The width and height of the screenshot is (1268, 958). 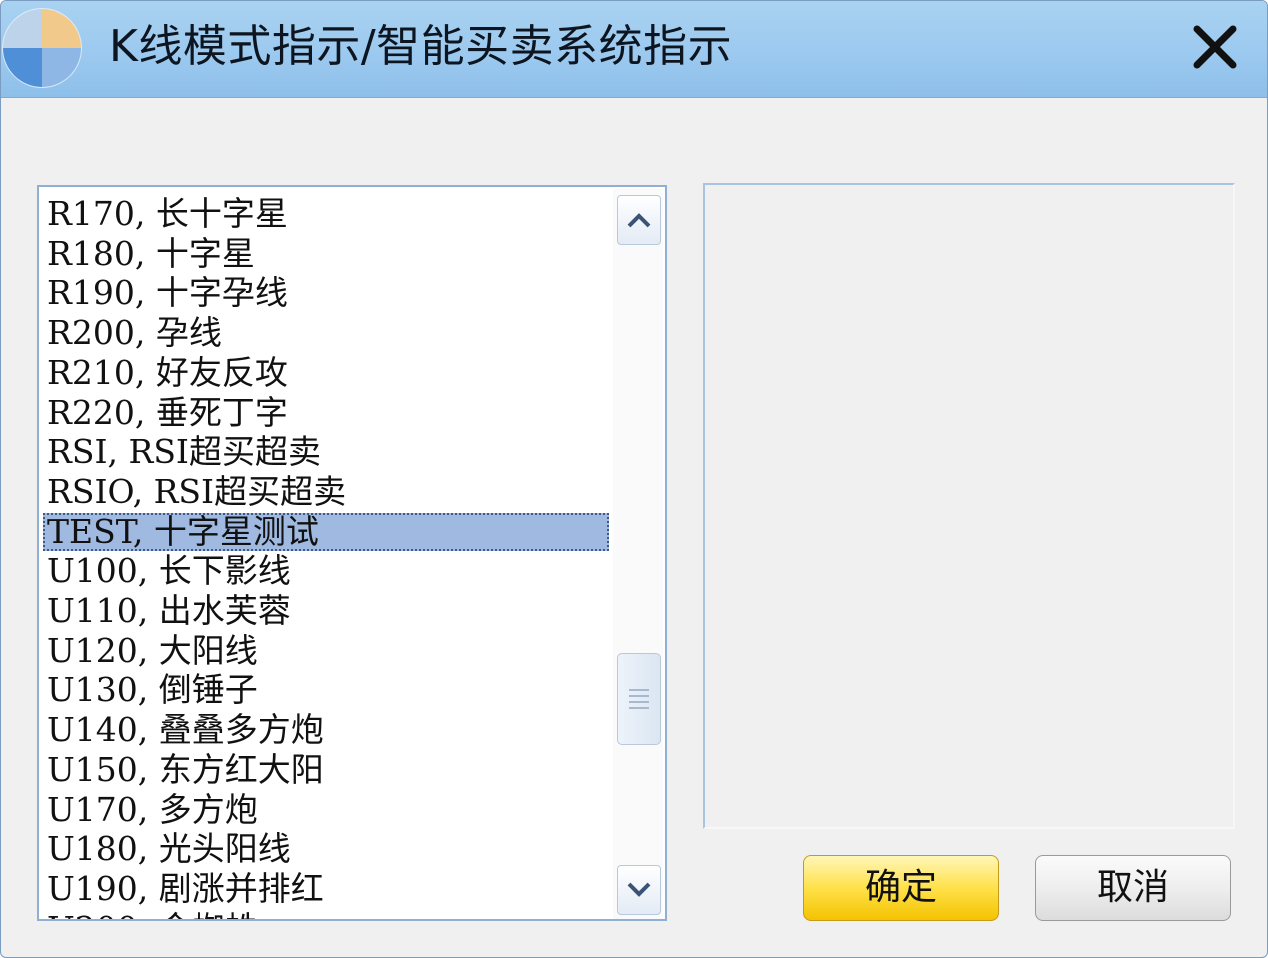 What do you see at coordinates (42, 48) in the screenshot?
I see `app-logo-icon` at bounding box center [42, 48].